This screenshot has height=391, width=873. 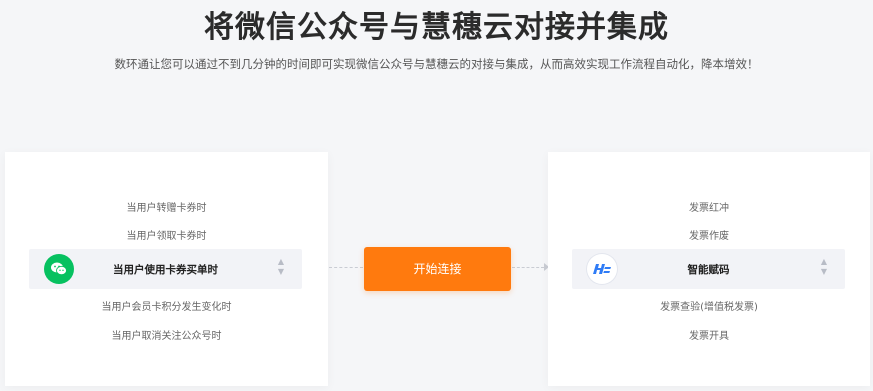 I want to click on trigger-option: 当用户会员卡积分发生变化时, so click(x=166, y=305).